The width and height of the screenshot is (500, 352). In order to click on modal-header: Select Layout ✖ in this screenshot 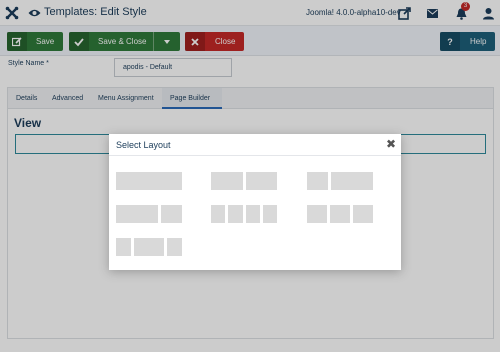, I will do `click(255, 145)`.